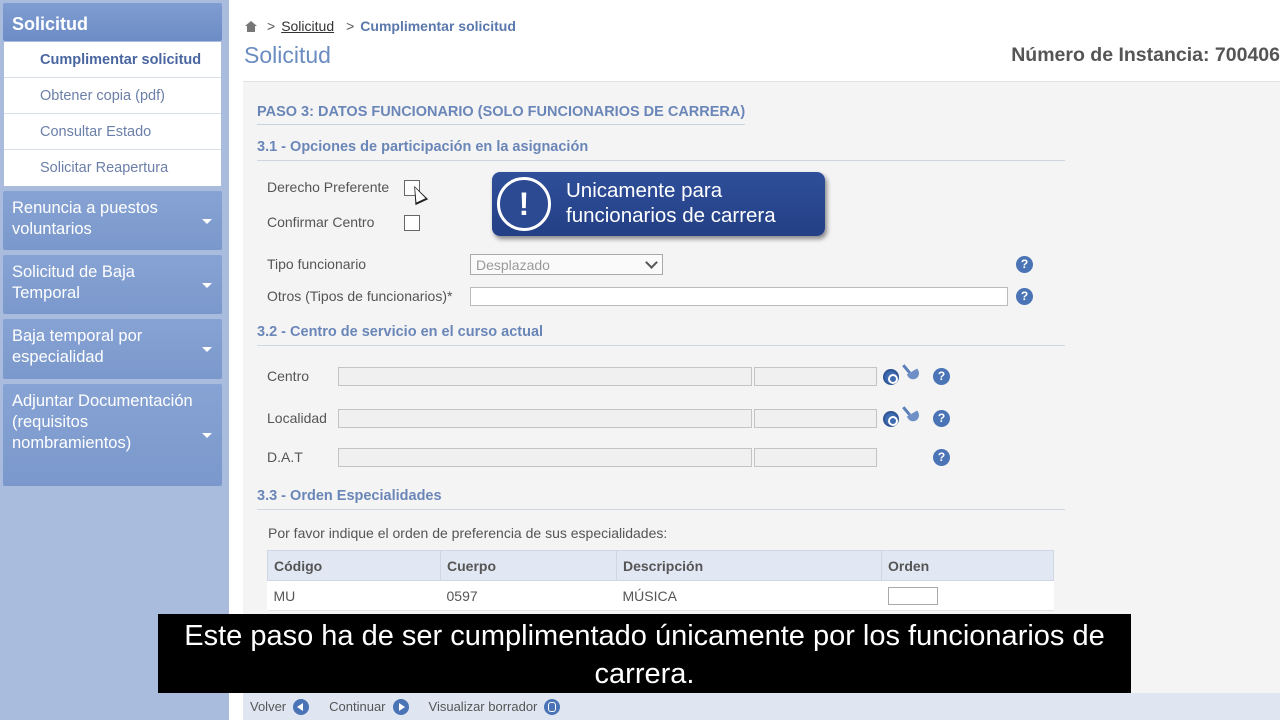 The width and height of the screenshot is (1280, 720). Describe the element at coordinates (288, 376) in the screenshot. I see `centro-label: Centro` at that location.